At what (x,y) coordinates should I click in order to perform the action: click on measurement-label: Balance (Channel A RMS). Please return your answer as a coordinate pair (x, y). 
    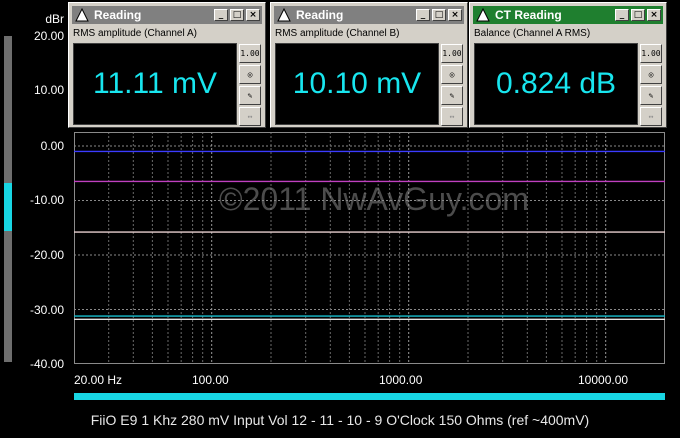
    Looking at the image, I should click on (532, 33).